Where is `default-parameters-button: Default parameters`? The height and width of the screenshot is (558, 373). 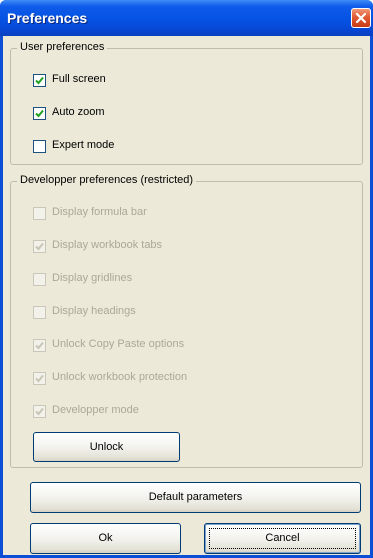
default-parameters-button: Default parameters is located at coordinates (195, 497).